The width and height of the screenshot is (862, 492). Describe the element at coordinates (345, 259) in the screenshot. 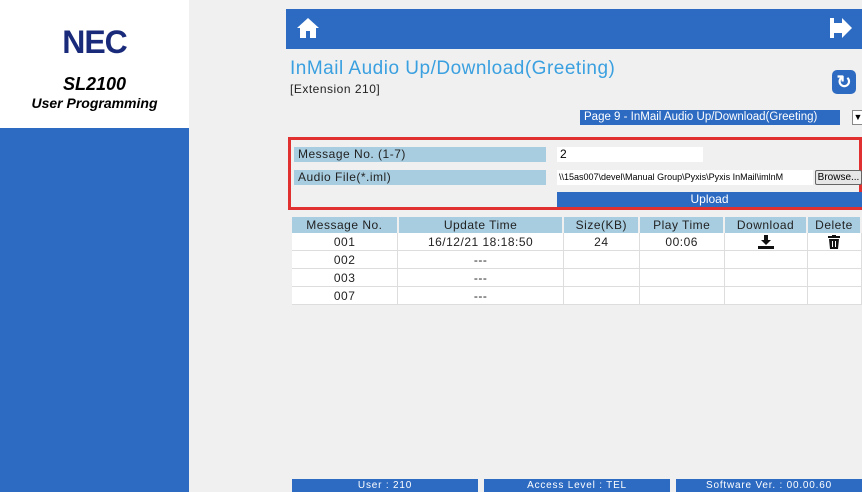

I see `cell-message-no: 002` at that location.